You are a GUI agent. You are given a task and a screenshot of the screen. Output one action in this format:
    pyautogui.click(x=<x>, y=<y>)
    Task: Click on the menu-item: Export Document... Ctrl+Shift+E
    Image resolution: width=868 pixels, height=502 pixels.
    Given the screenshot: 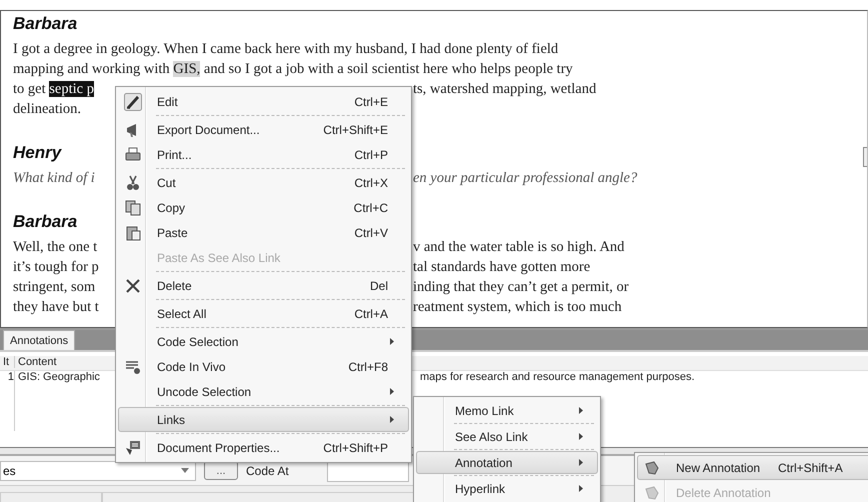 What is the action you would take?
    pyautogui.click(x=263, y=129)
    